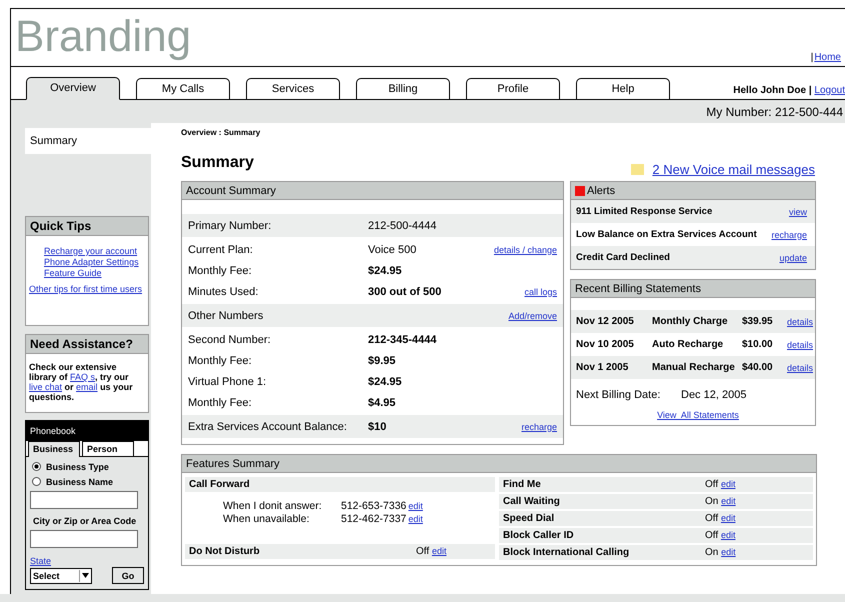 The height and width of the screenshot is (602, 845). Describe the element at coordinates (666, 234) in the screenshot. I see `alert-text: Low Balance on Extra Services Account` at that location.